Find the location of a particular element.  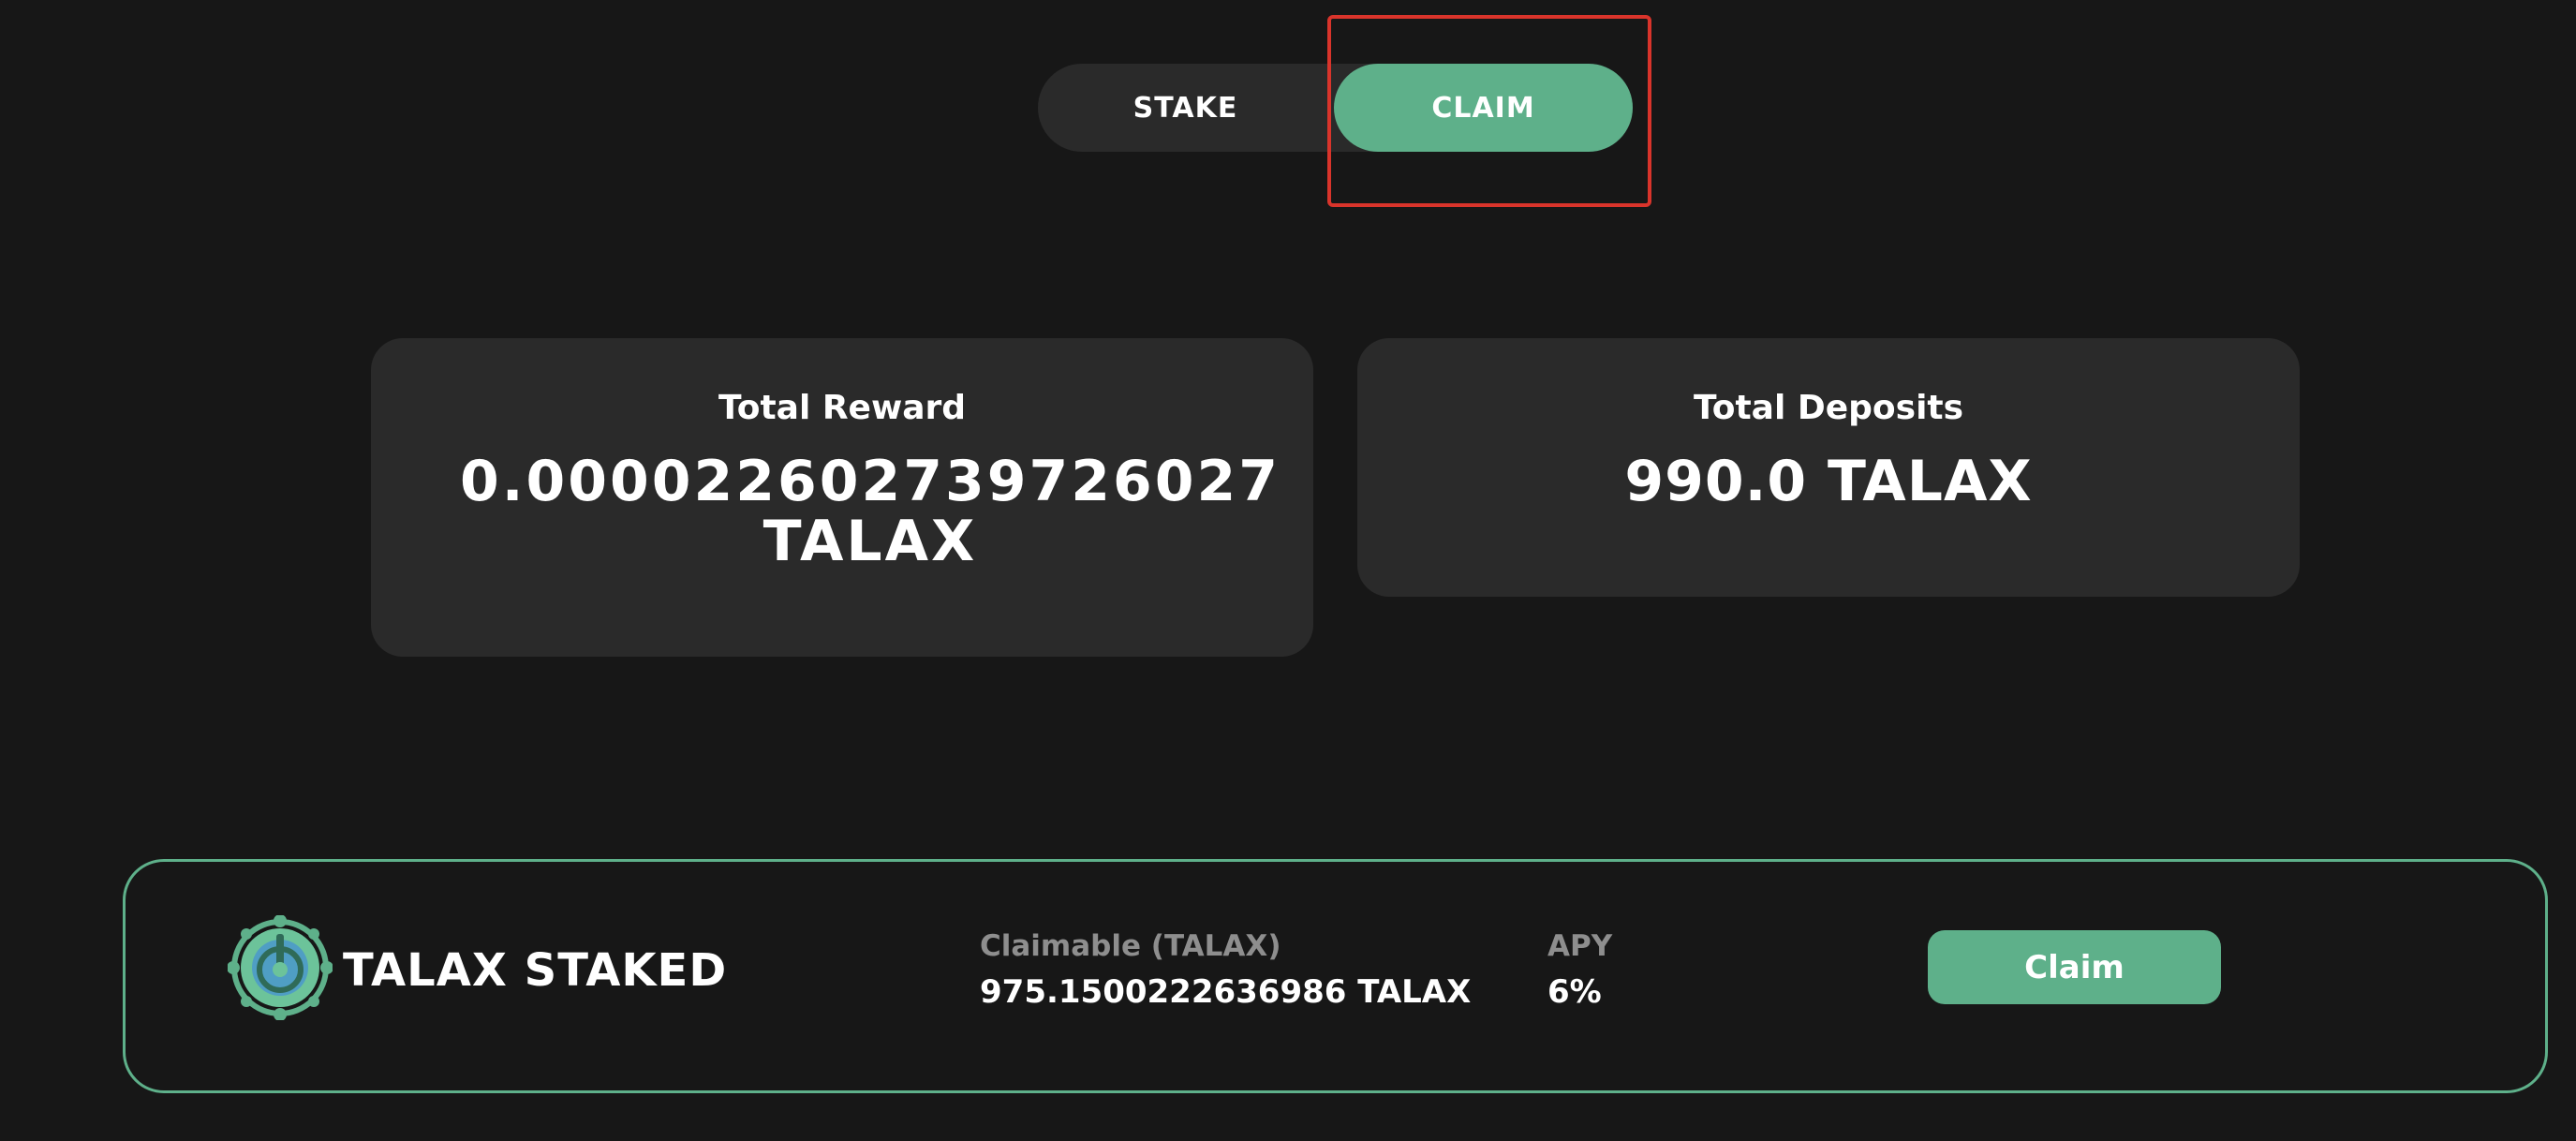

total-reward-label: Total Reward is located at coordinates (842, 408).